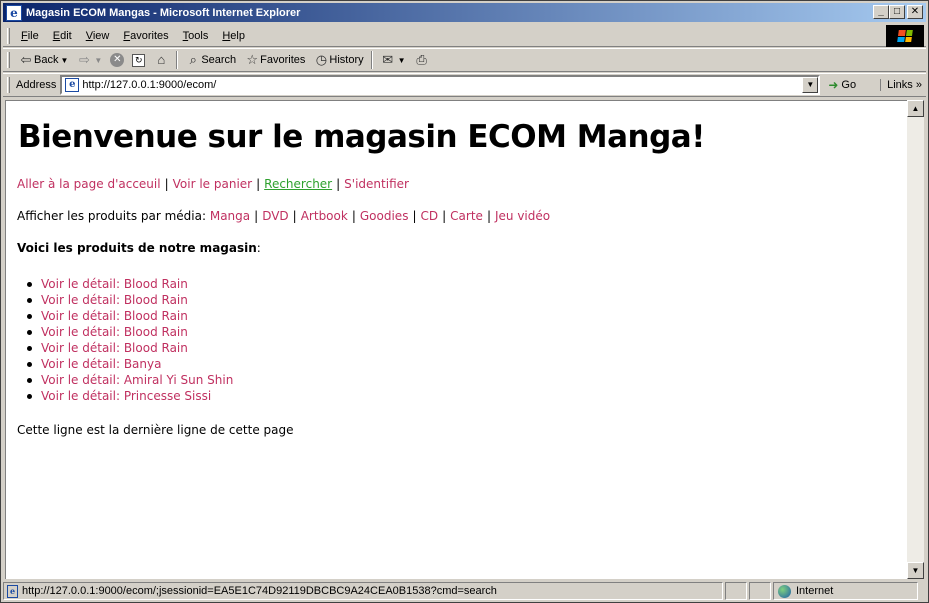 Image resolution: width=929 pixels, height=603 pixels. Describe the element at coordinates (26, 59) in the screenshot. I see `back-arrow-icon: ⇦` at that location.